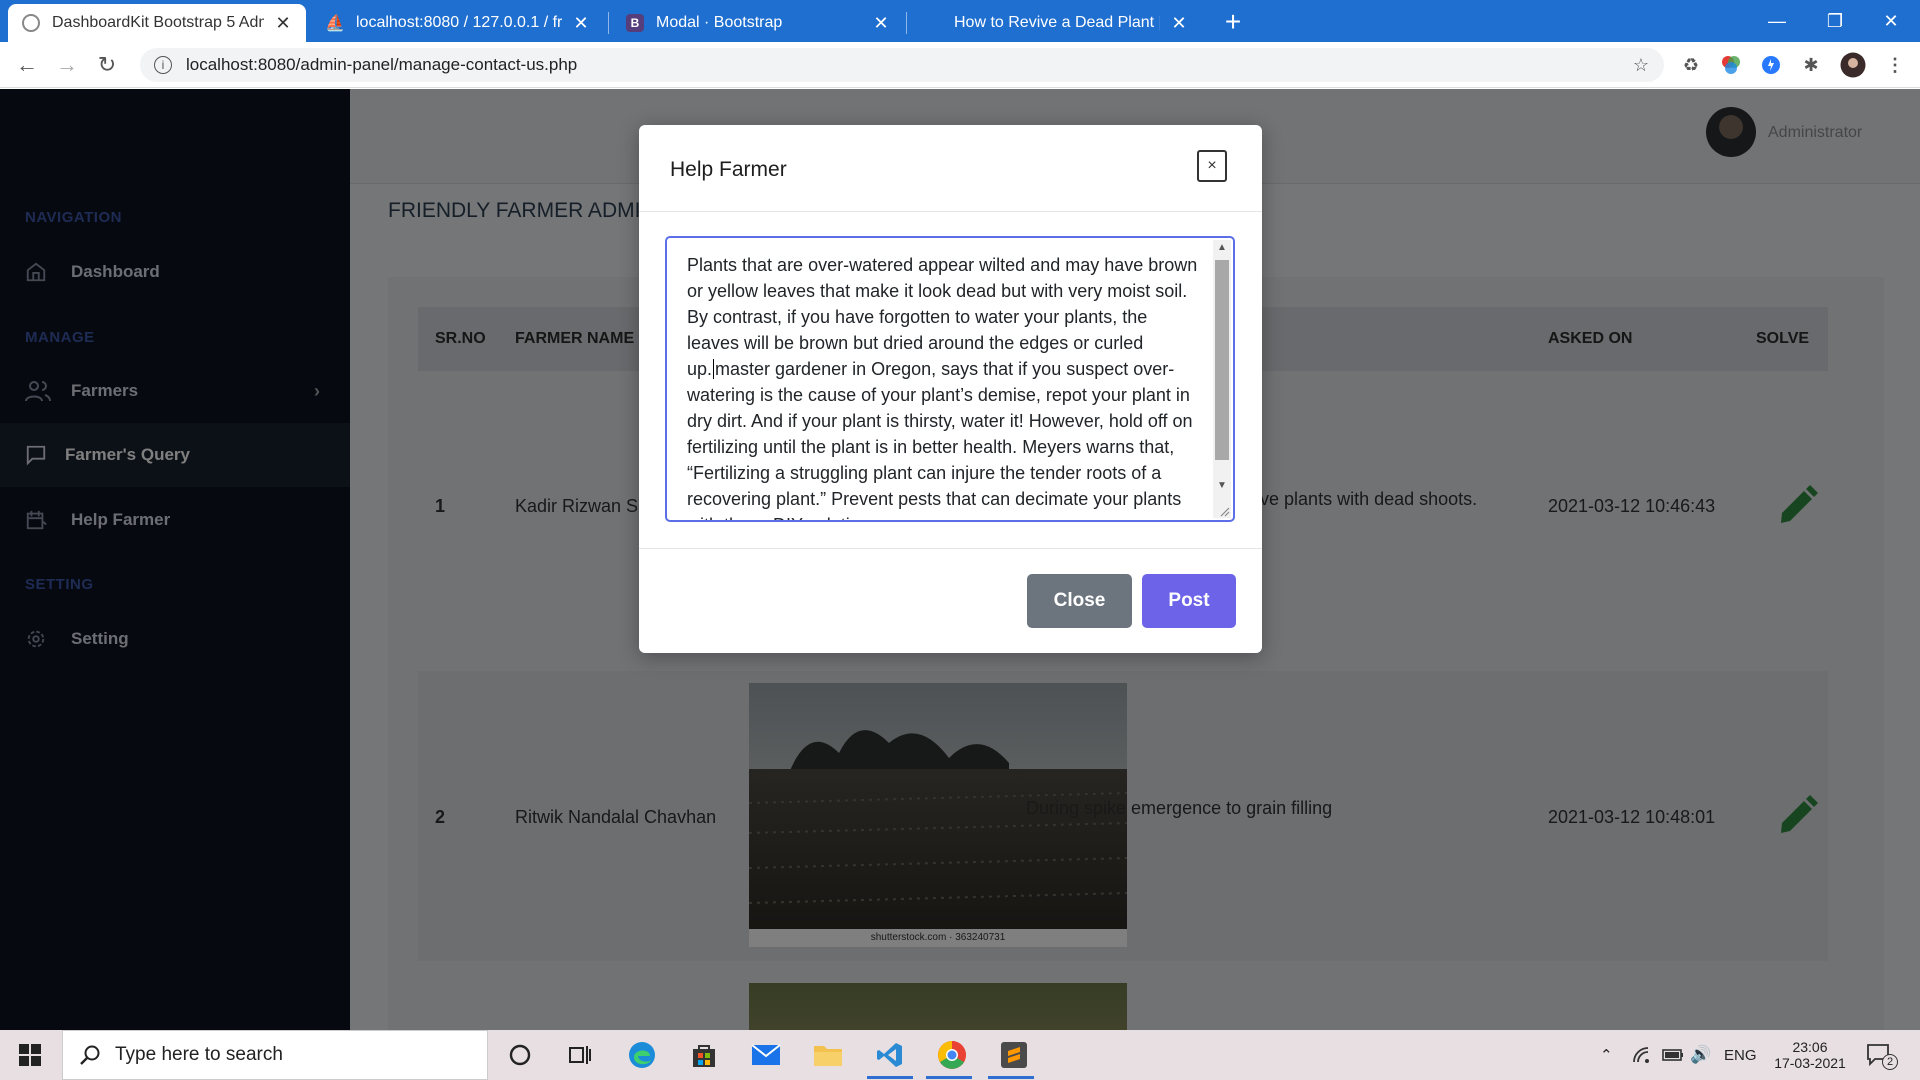  Describe the element at coordinates (1771, 65) in the screenshot. I see `blue-extension-icon` at that location.